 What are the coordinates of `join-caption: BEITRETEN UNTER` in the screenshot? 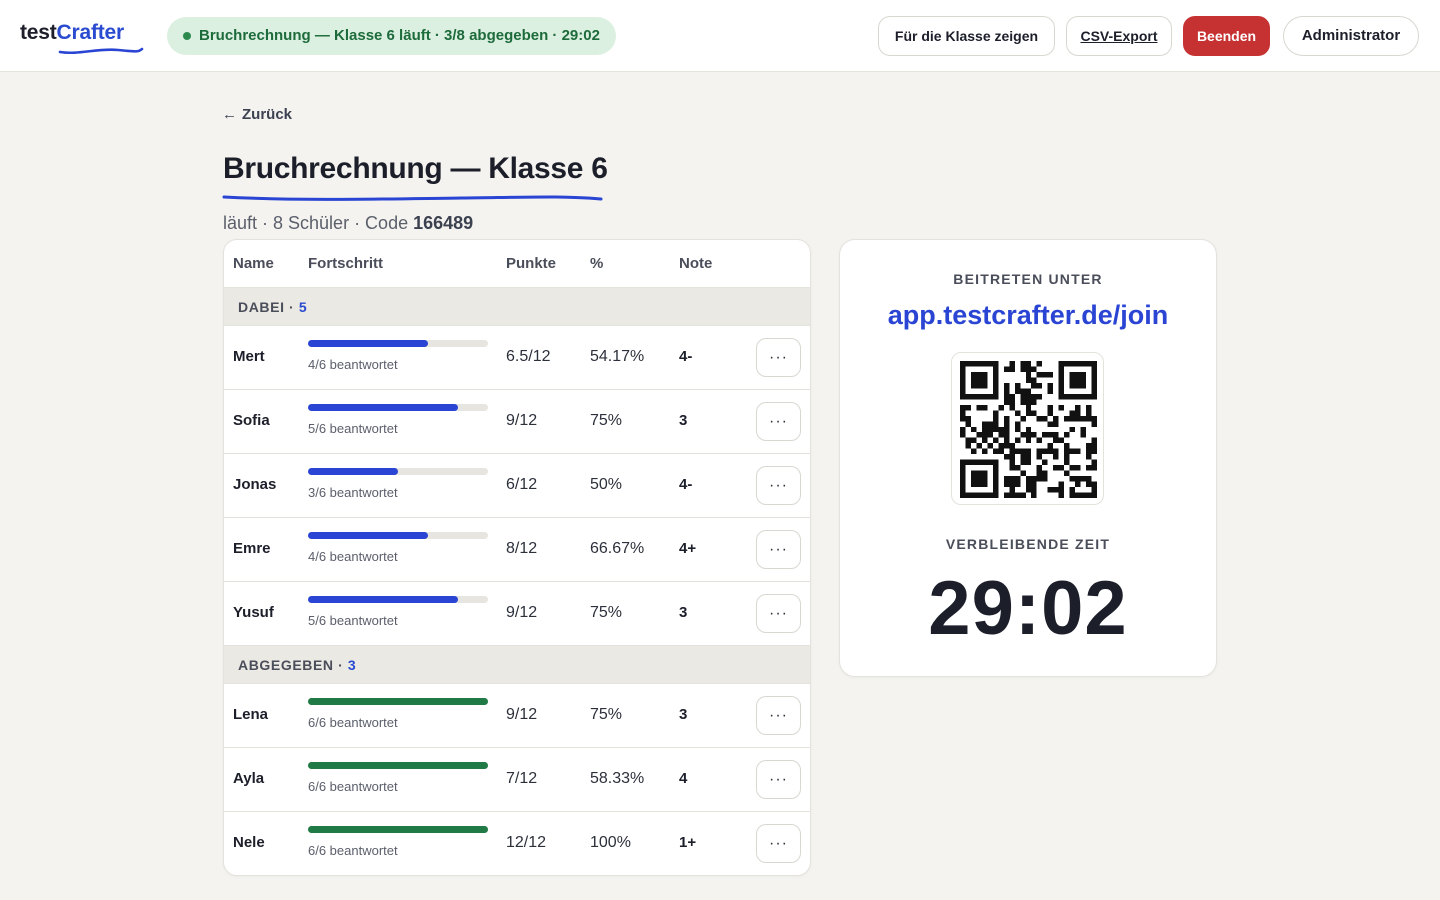 It's located at (1028, 279).